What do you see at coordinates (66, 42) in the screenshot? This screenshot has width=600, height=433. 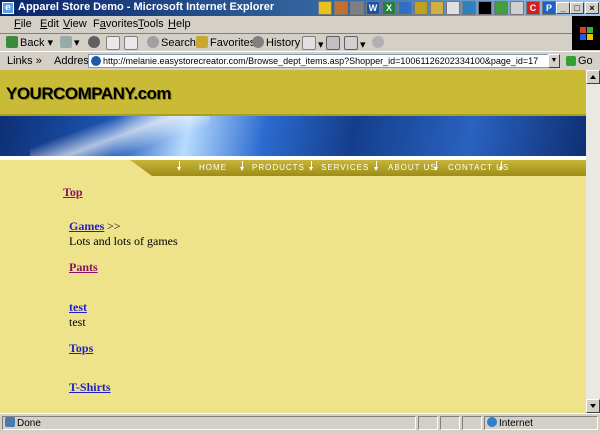 I see `forward-arrow-icon` at bounding box center [66, 42].